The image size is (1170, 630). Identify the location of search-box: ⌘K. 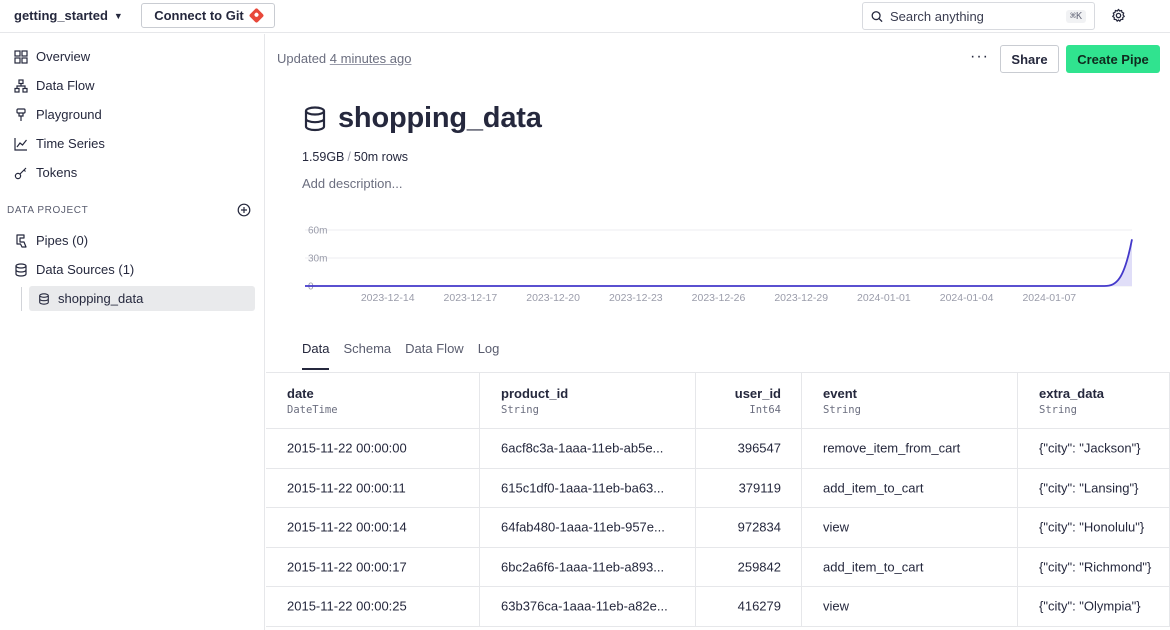
(978, 16).